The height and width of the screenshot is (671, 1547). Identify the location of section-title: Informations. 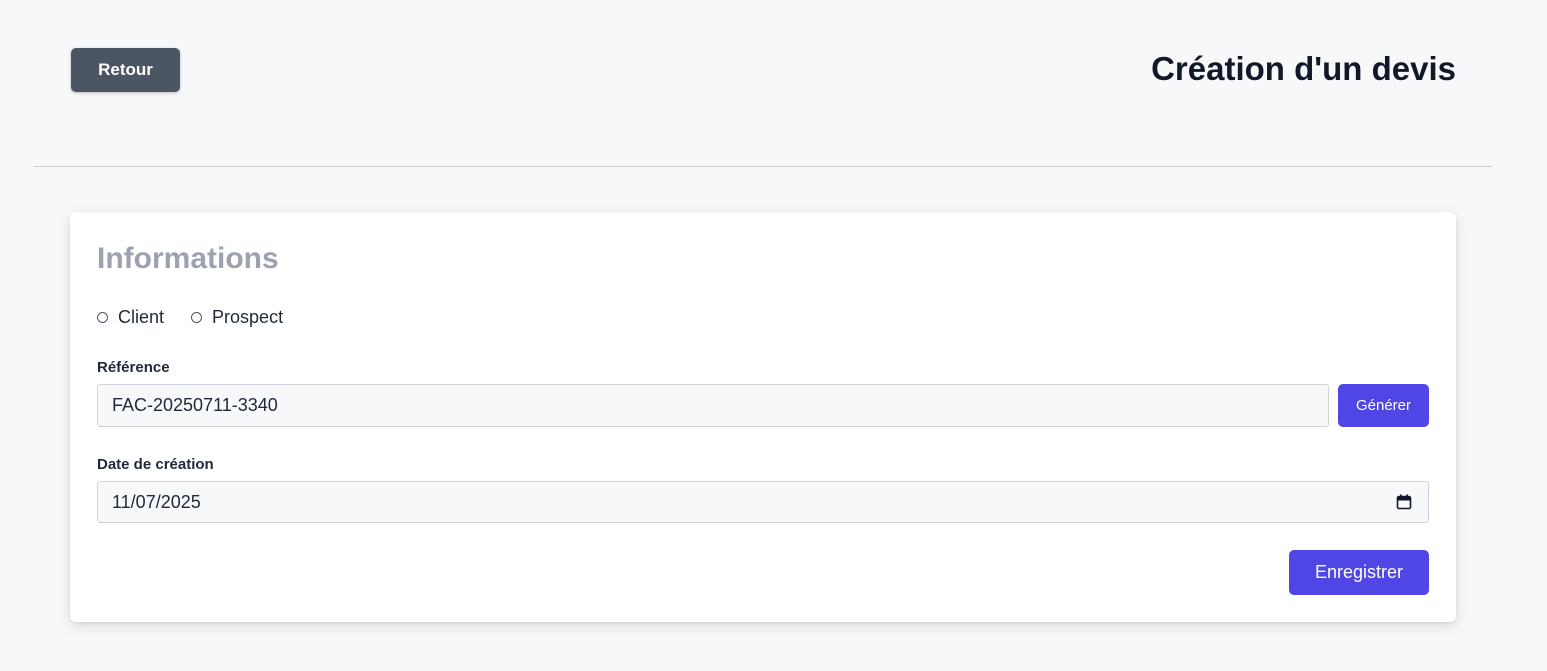
(188, 258).